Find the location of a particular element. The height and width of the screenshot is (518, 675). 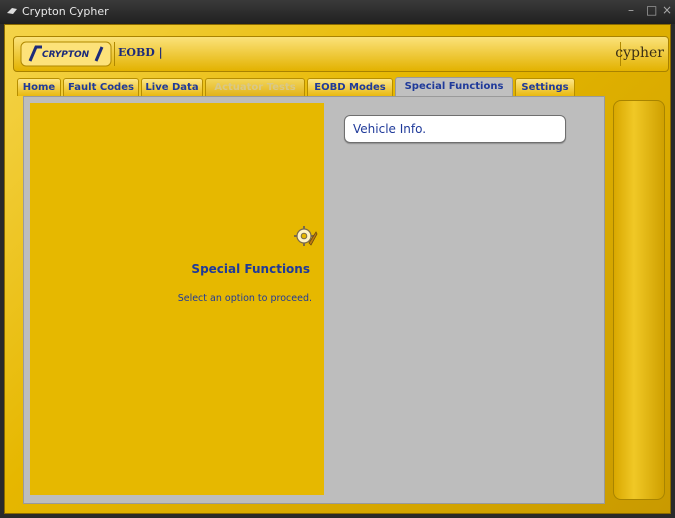

app-icon is located at coordinates (12, 11).